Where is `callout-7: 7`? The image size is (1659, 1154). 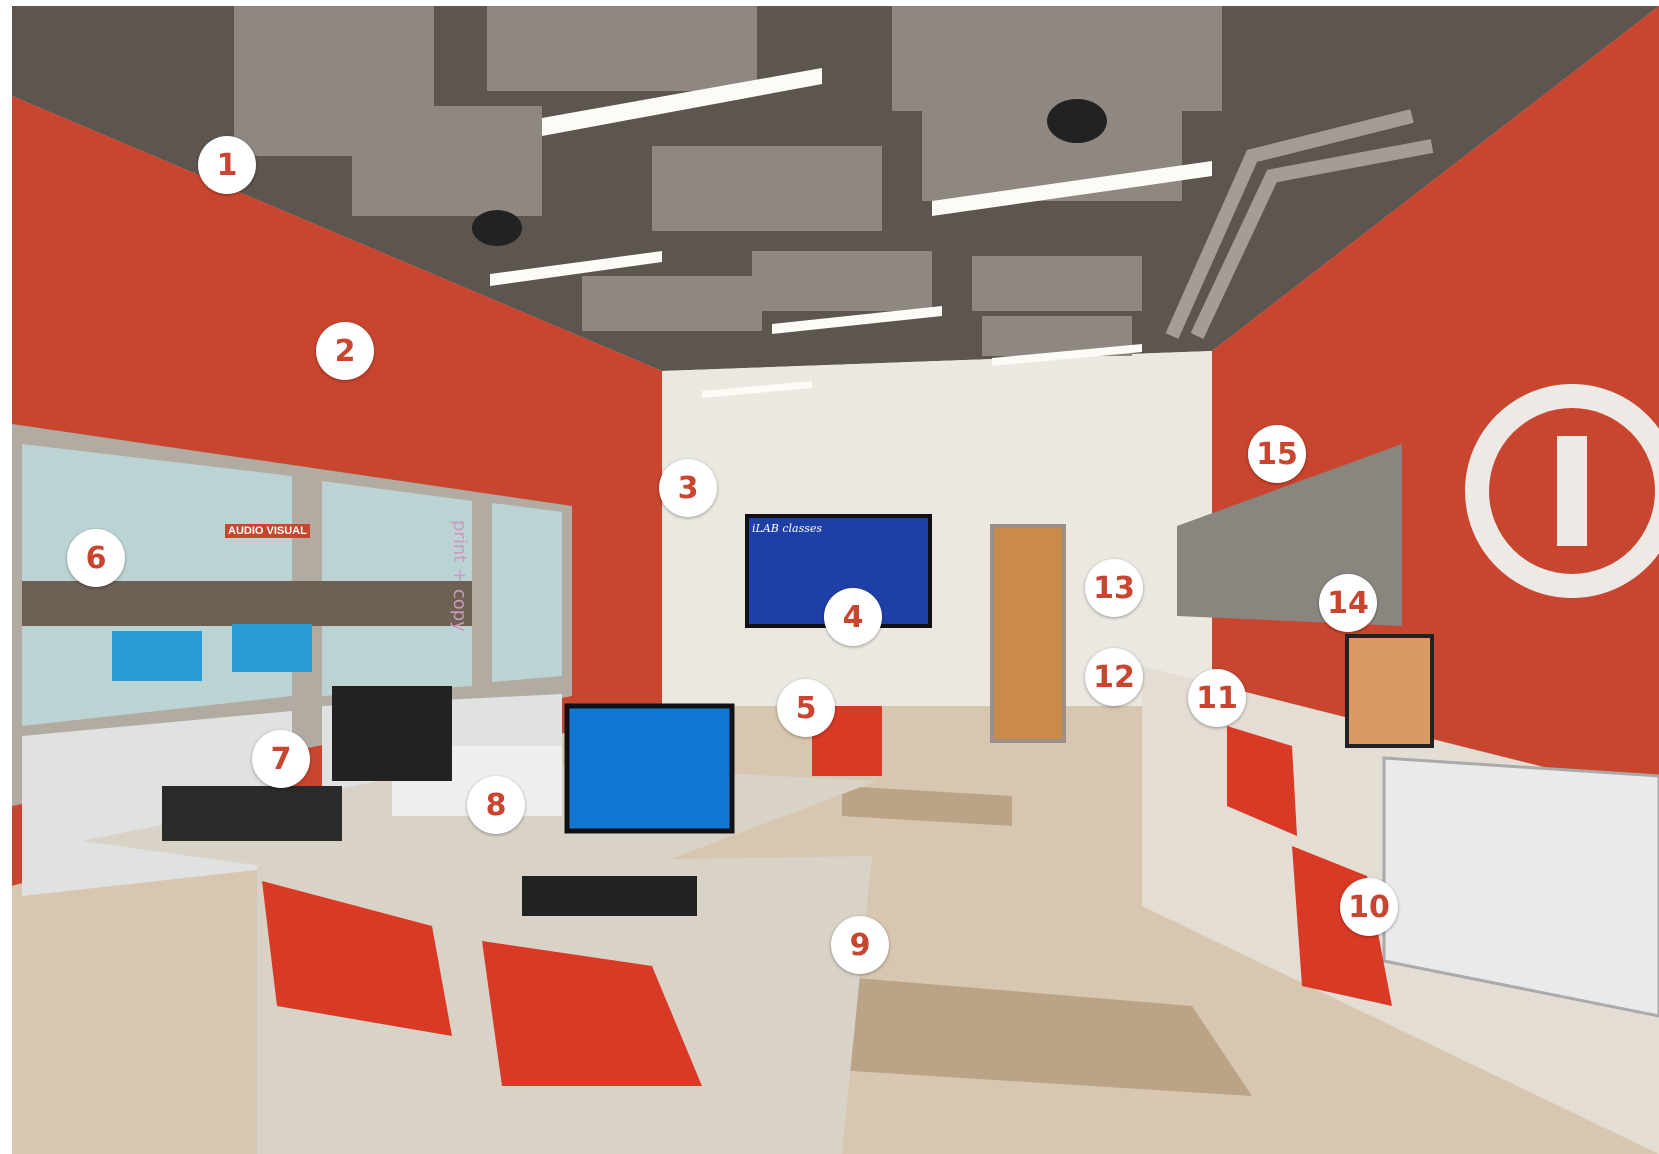 callout-7: 7 is located at coordinates (281, 759).